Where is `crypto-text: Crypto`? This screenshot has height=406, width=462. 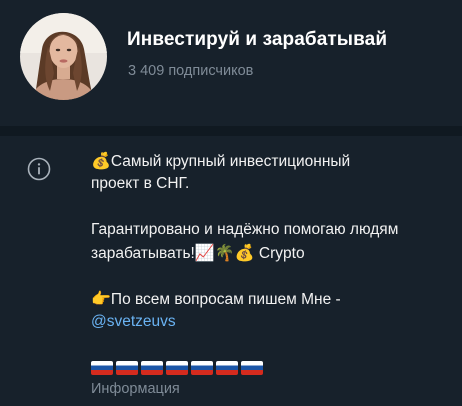
crypto-text: Crypto is located at coordinates (279, 253).